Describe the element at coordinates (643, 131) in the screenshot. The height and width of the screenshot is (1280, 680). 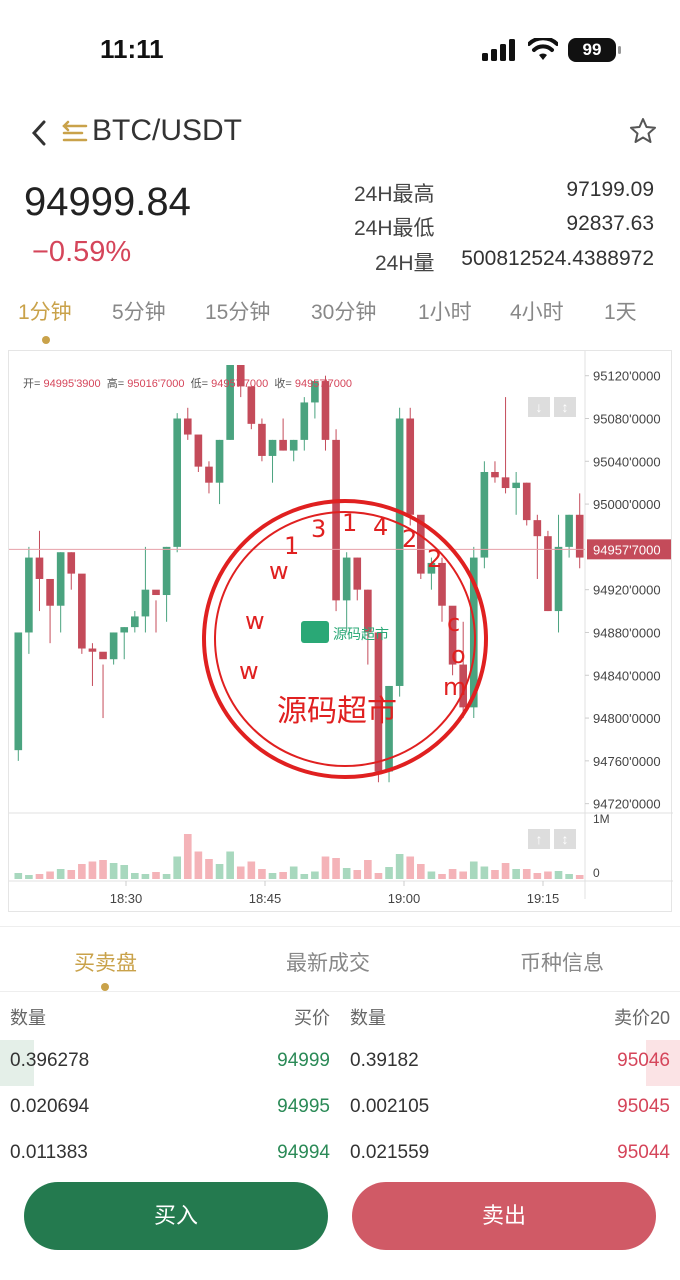
I see `favorite-star-icon` at that location.